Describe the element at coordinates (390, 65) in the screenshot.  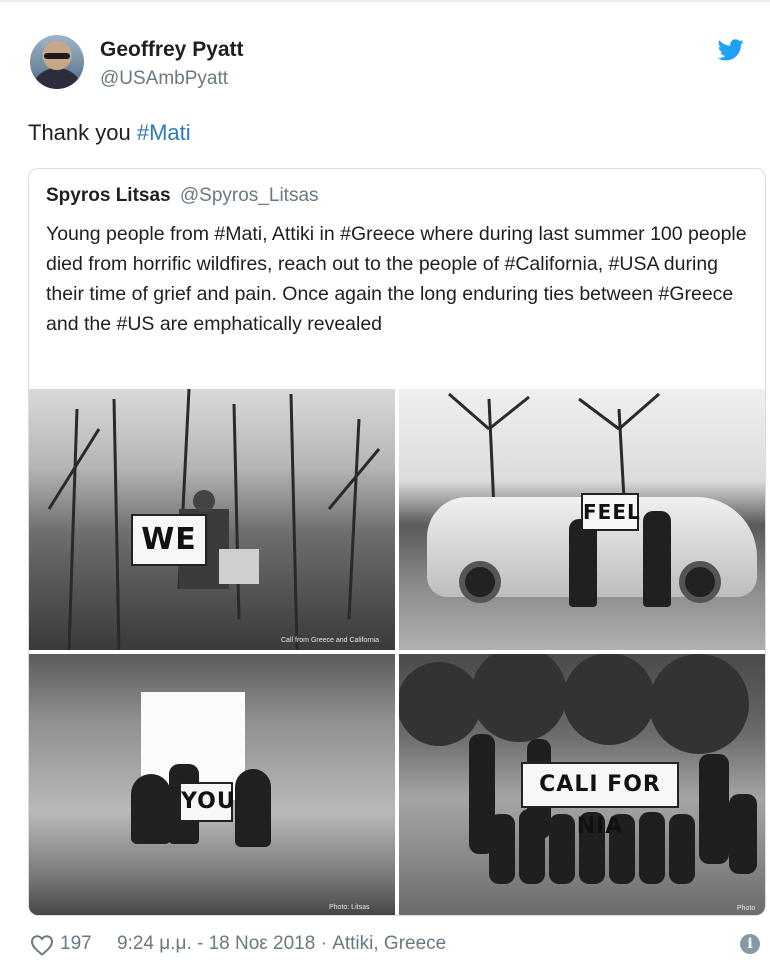
I see `tweet-header: Geoffrey Pyatt @USAmbPyatt` at that location.